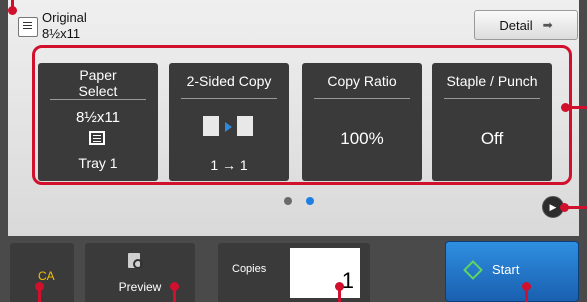  I want to click on copy-ratio-key: Copy Ratio 100%, so click(362, 122).